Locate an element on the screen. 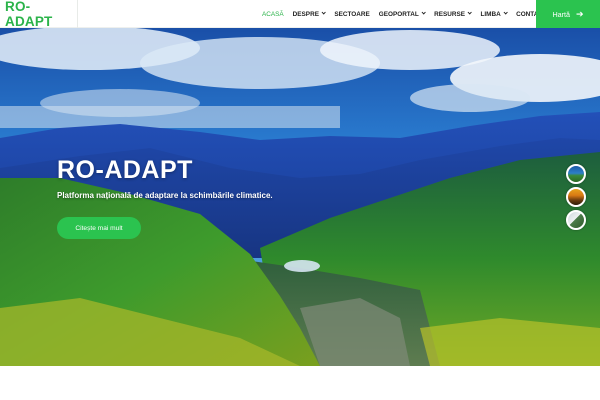 The image size is (600, 400). nav-item-limba: LIMBA is located at coordinates (494, 14).